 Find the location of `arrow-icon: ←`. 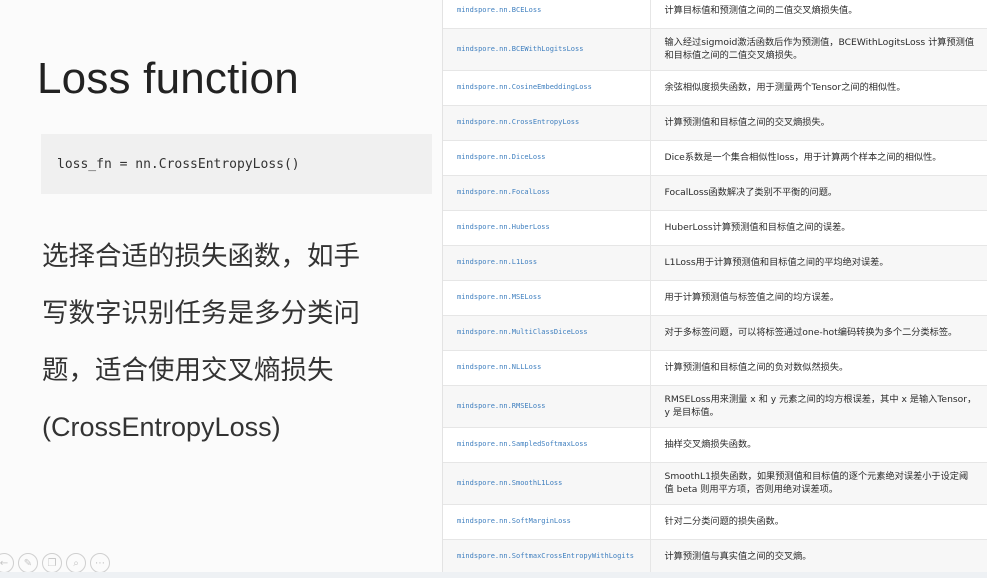

arrow-icon: ← is located at coordinates (7, 563).